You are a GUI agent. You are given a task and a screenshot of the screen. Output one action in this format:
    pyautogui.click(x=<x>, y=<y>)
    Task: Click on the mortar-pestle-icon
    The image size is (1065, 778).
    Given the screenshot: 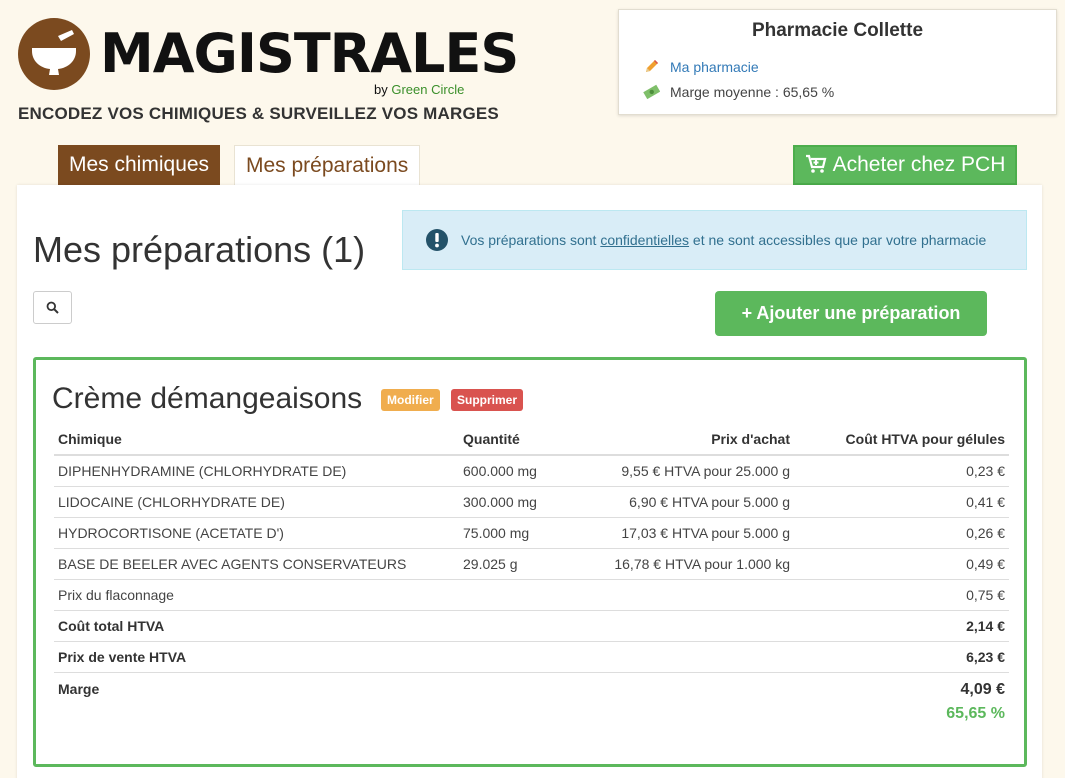 What is the action you would take?
    pyautogui.click(x=54, y=54)
    